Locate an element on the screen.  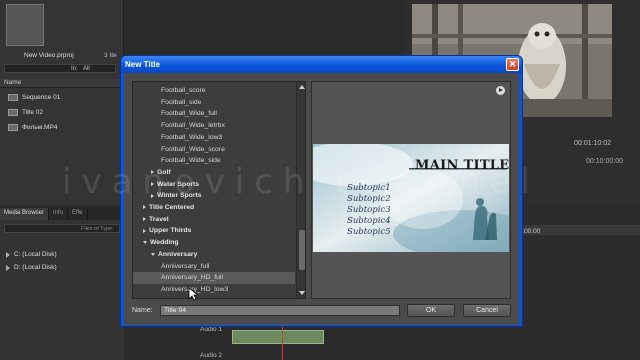
disk-d: D: (Local Disk) is located at coordinates (31, 267).